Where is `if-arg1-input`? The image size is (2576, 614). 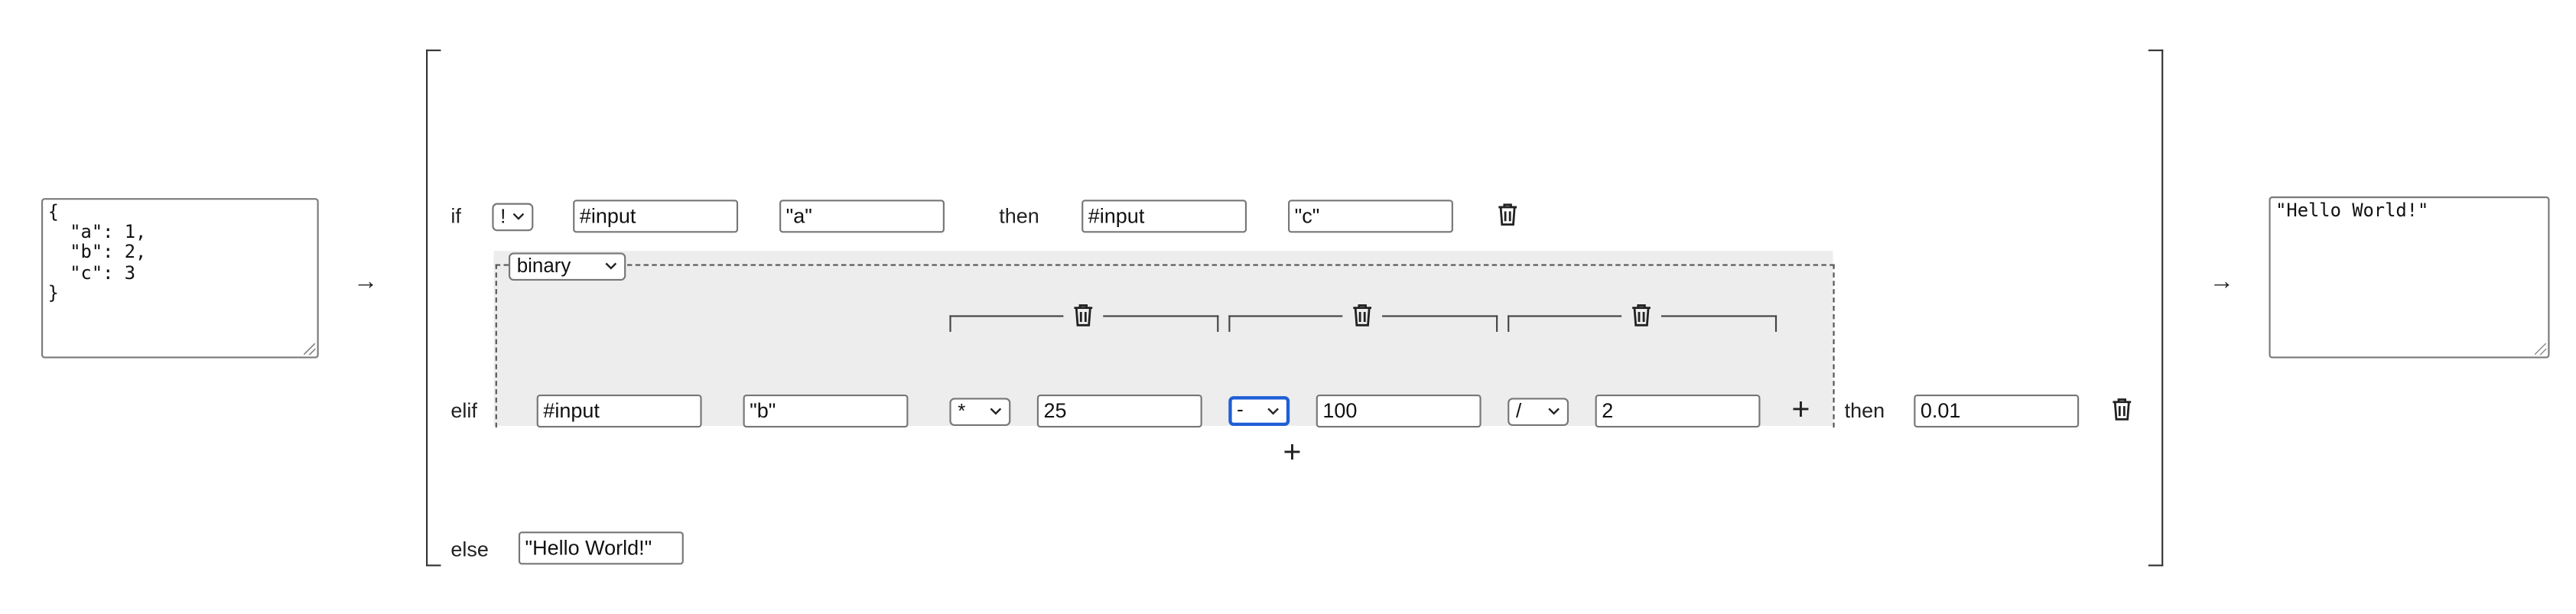
if-arg1-input is located at coordinates (656, 216).